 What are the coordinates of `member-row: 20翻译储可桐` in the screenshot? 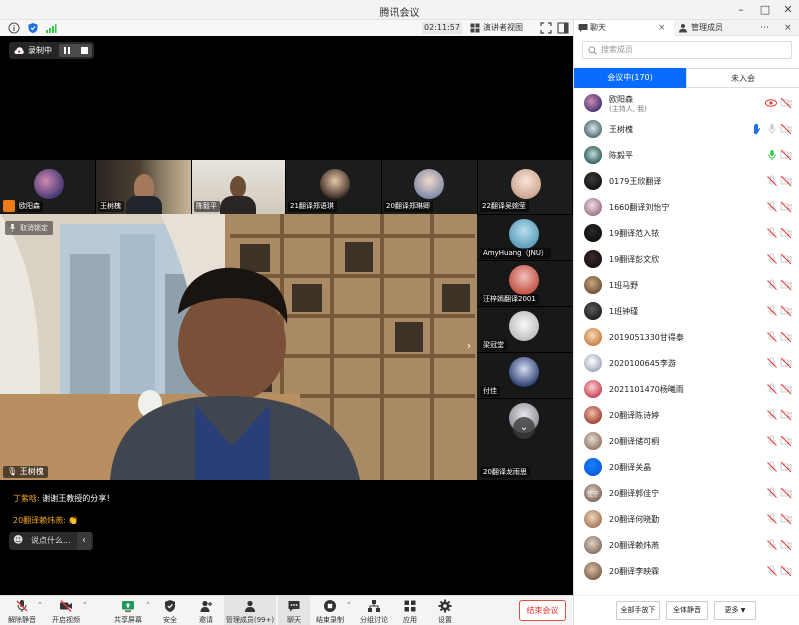 It's located at (686, 441).